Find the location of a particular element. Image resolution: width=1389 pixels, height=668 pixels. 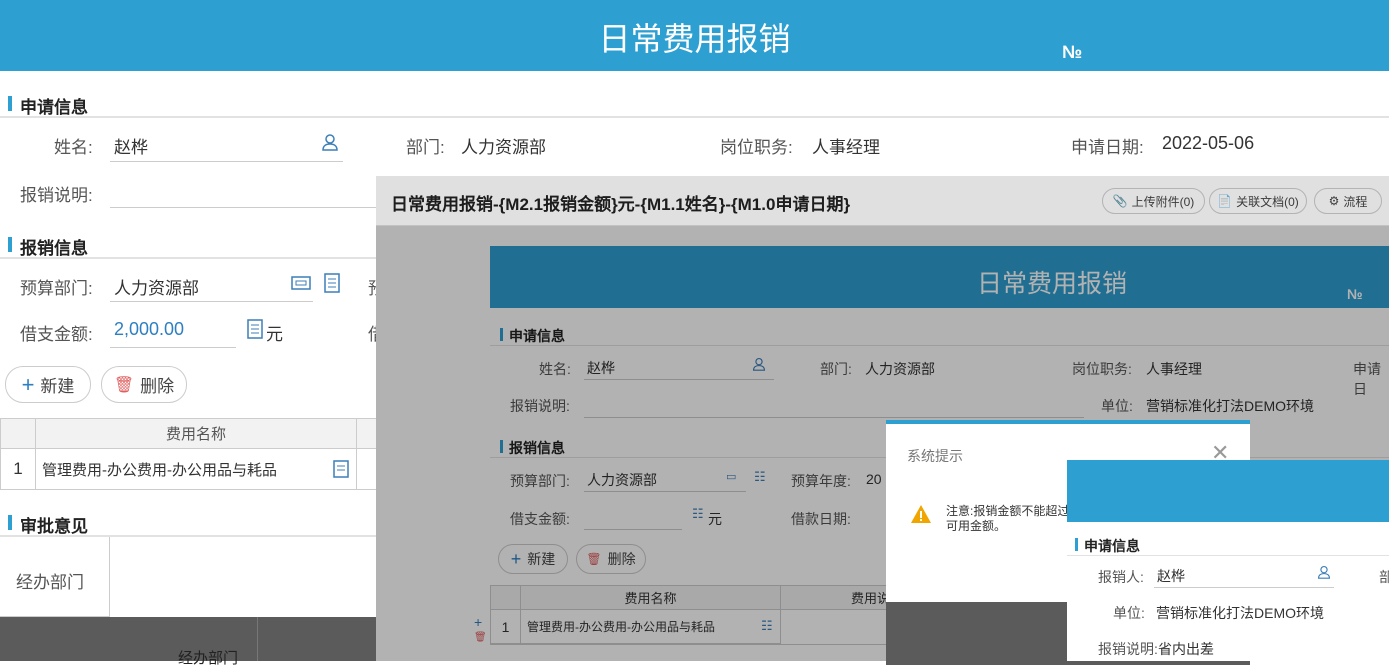

dept-label: 部门: is located at coordinates (425, 147).